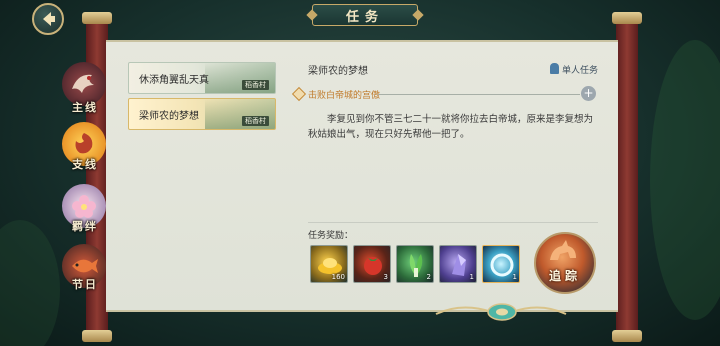 The height and width of the screenshot is (346, 720). What do you see at coordinates (84, 206) in the screenshot?
I see `blossom-icon` at bounding box center [84, 206].